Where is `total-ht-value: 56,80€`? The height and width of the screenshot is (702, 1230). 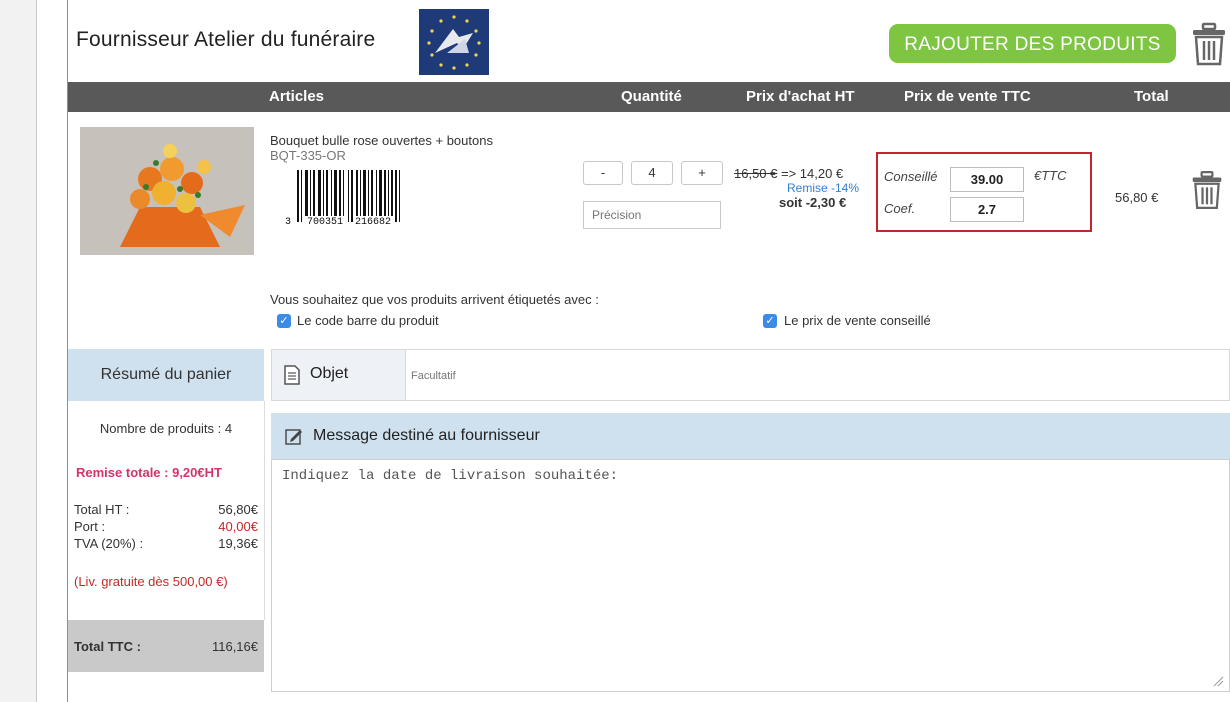
total-ht-value: 56,80€ is located at coordinates (238, 509).